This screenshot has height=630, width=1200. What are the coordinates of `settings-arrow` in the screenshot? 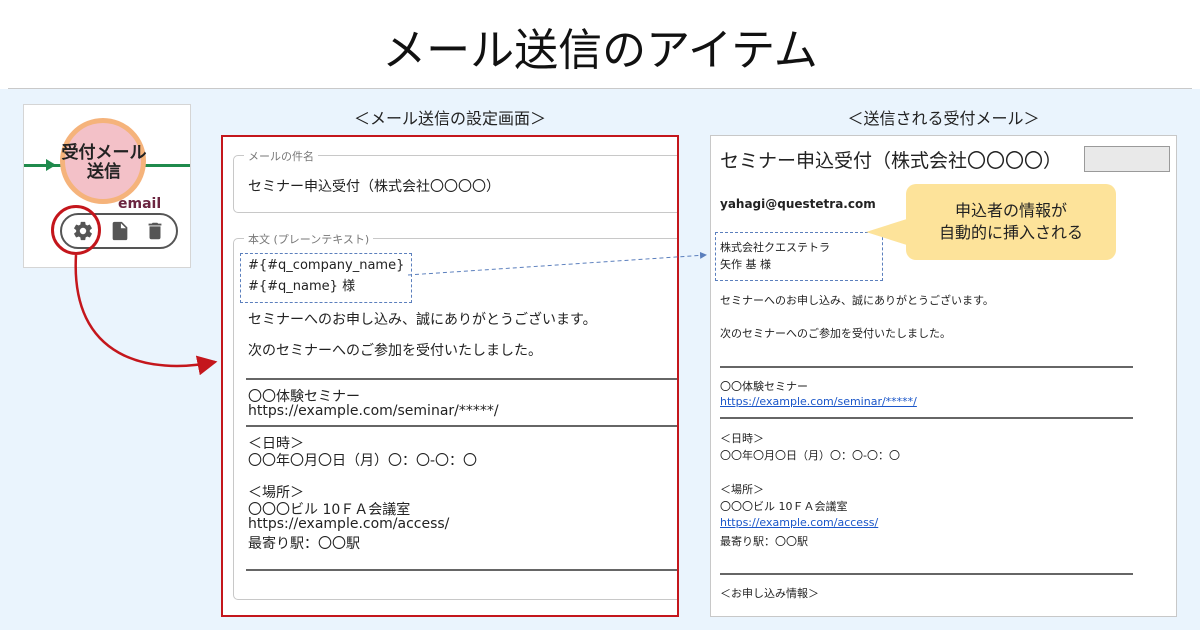 It's located at (146, 315).